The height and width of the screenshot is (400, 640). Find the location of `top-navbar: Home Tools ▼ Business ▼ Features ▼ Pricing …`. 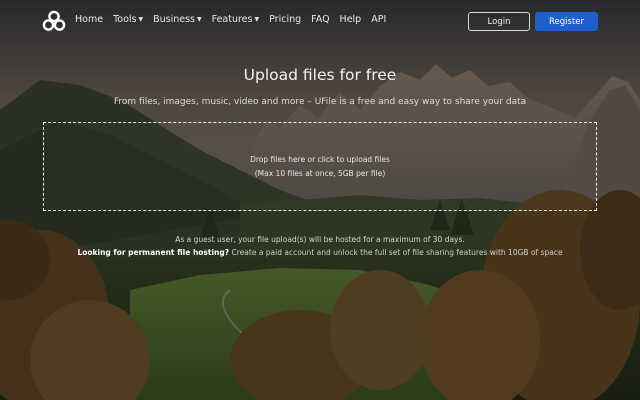

top-navbar: Home Tools ▼ Business ▼ Features ▼ Pricing … is located at coordinates (320, 21).